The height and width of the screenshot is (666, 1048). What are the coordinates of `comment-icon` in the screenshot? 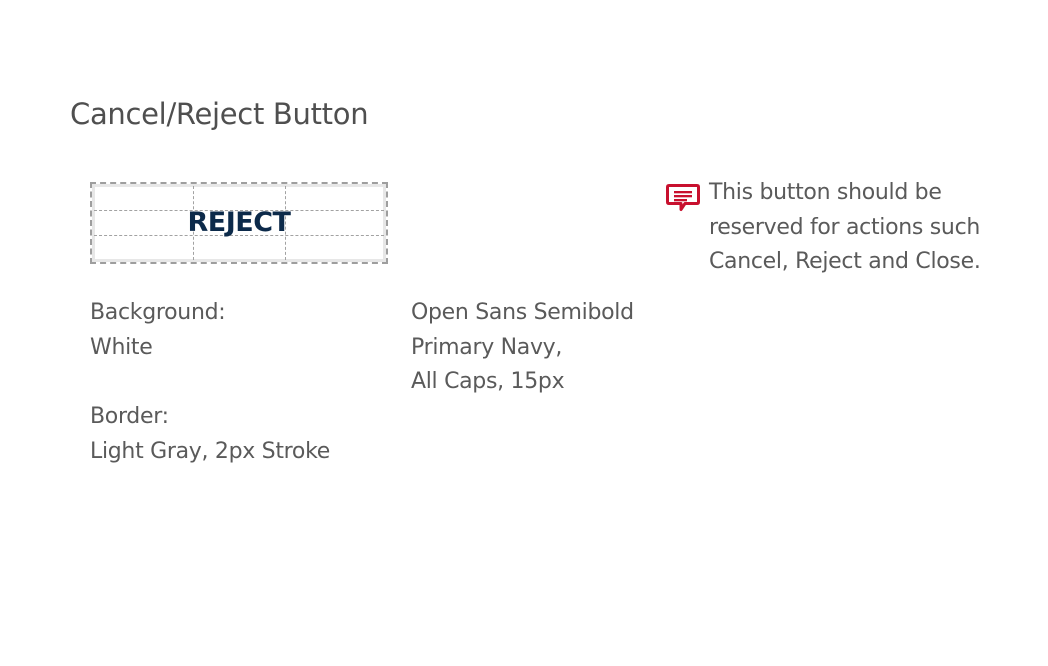 It's located at (683, 197).